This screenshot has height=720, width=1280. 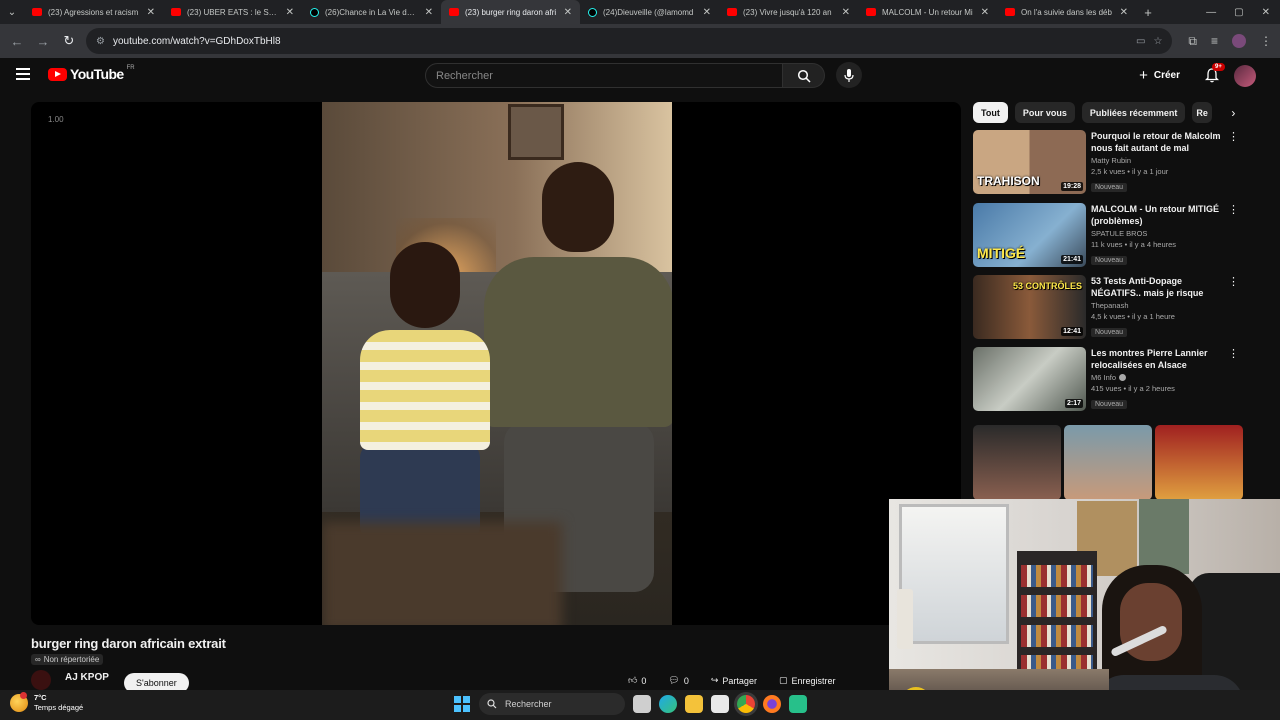 What do you see at coordinates (1158, 215) in the screenshot?
I see `recommendation-title: MALCOLM - Un retour MITIGÉ (problèmes)` at bounding box center [1158, 215].